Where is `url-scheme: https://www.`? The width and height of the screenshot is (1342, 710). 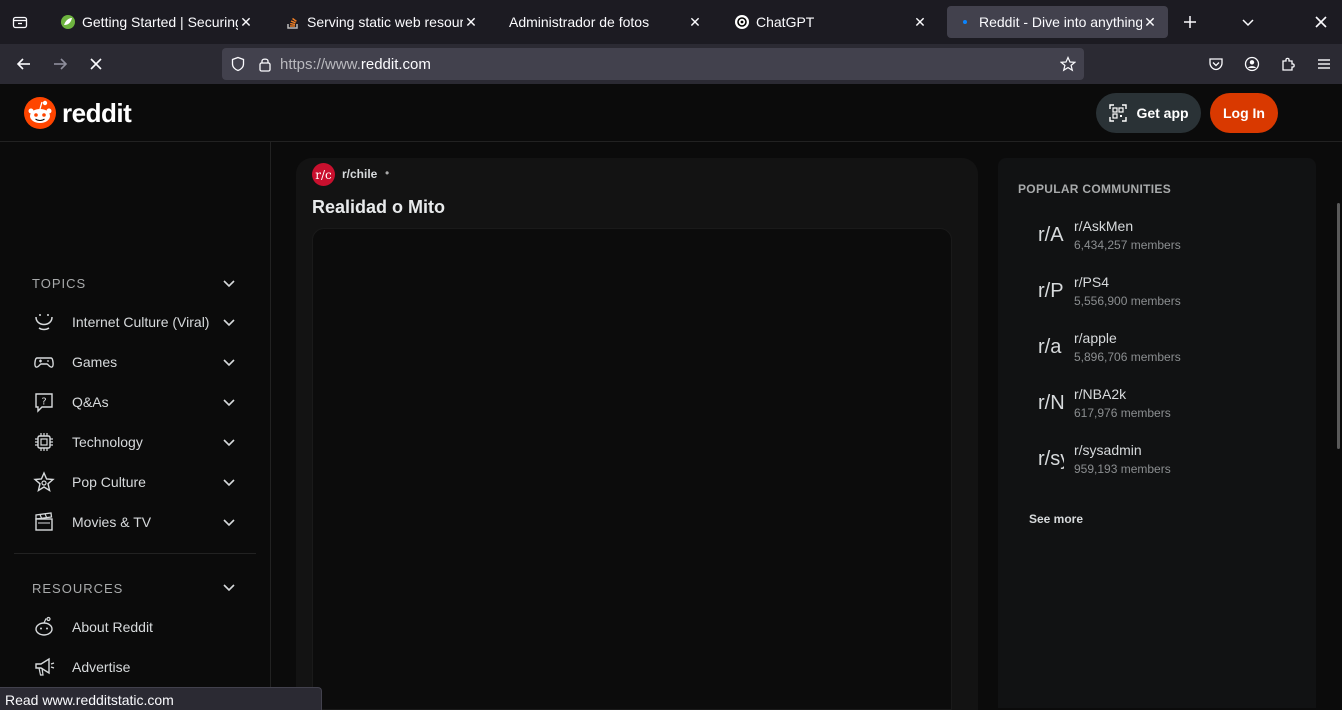 url-scheme: https://www. is located at coordinates (320, 64).